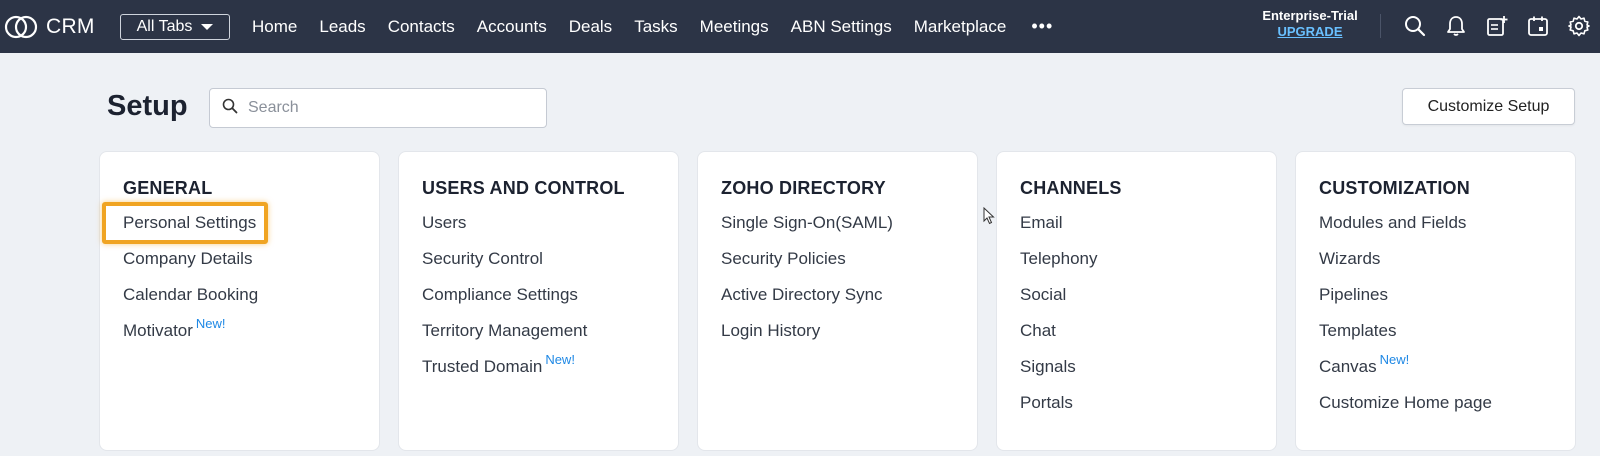 The width and height of the screenshot is (1600, 456). What do you see at coordinates (342, 27) in the screenshot?
I see `nav-item-leads: Leads` at bounding box center [342, 27].